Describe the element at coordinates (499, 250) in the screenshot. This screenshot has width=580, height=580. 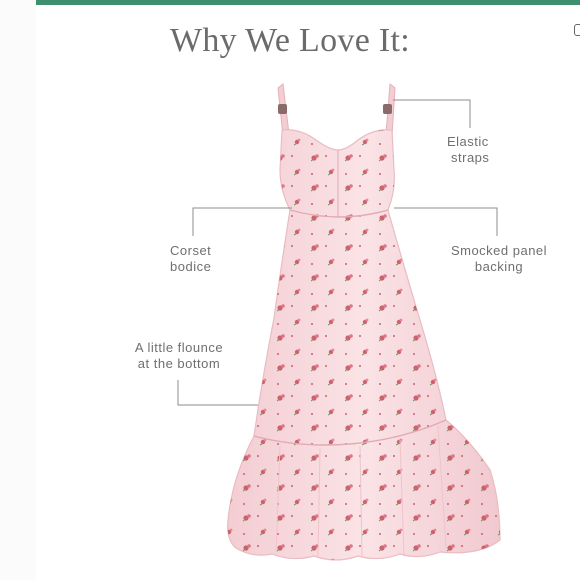
I see `smocked-panel-line1: Smocked panel` at that location.